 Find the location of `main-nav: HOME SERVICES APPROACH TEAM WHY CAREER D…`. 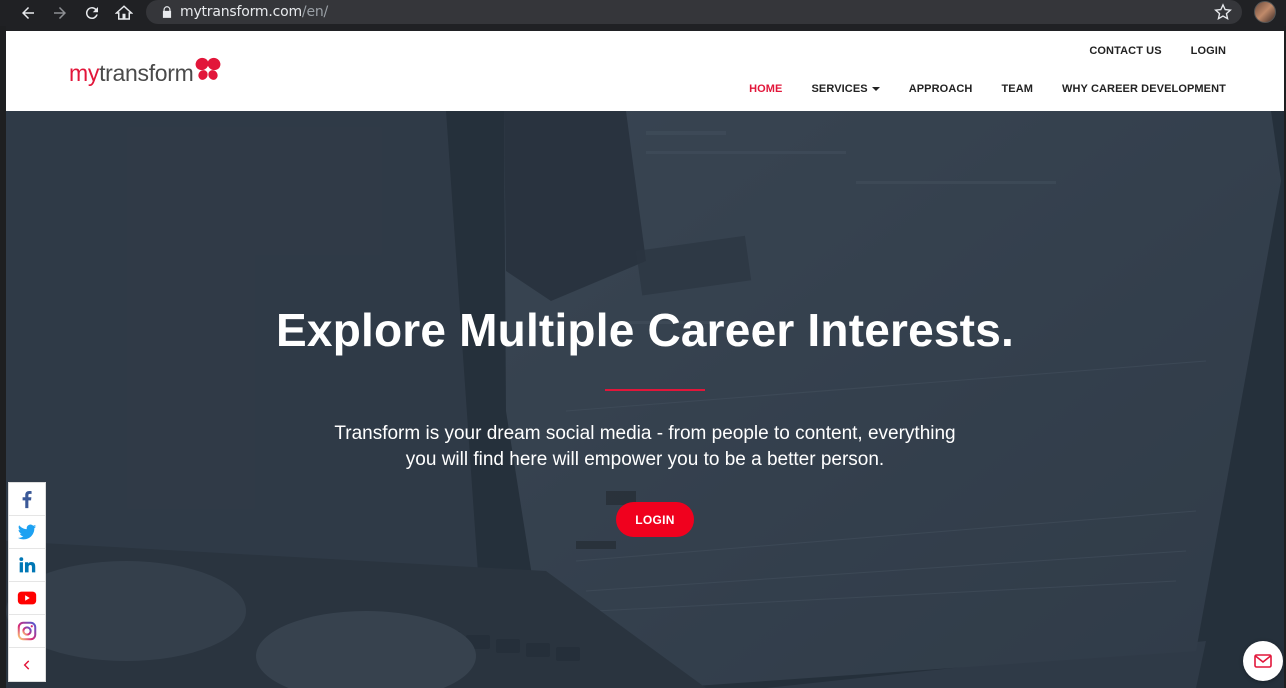

main-nav: HOME SERVICES APPROACH TEAM WHY CAREER D… is located at coordinates (987, 89).